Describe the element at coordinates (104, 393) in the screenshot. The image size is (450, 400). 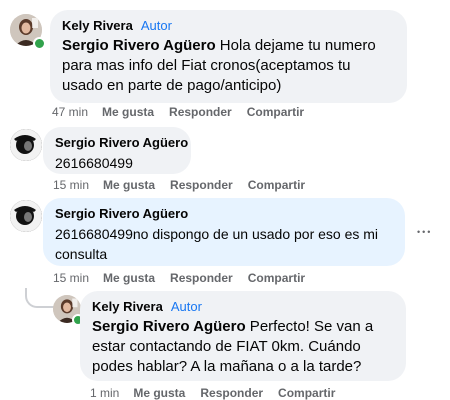
I see `comment-time: 1 min` at that location.